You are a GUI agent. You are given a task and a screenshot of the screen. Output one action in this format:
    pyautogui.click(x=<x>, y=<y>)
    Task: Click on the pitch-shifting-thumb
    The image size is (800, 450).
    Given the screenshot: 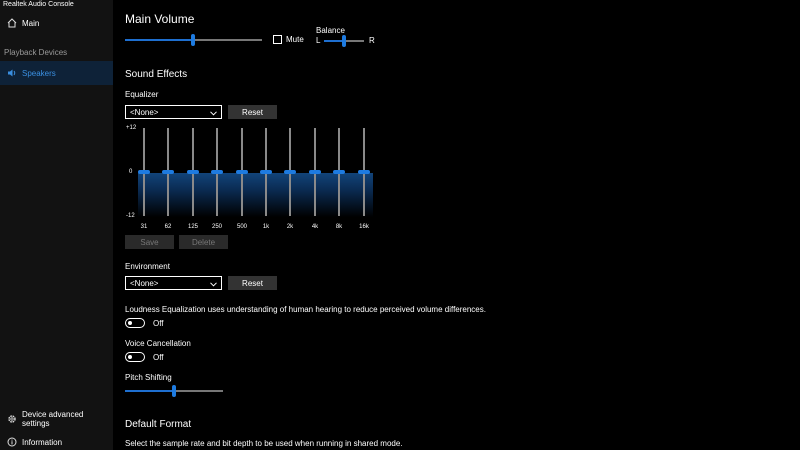 What is the action you would take?
    pyautogui.click(x=174, y=391)
    